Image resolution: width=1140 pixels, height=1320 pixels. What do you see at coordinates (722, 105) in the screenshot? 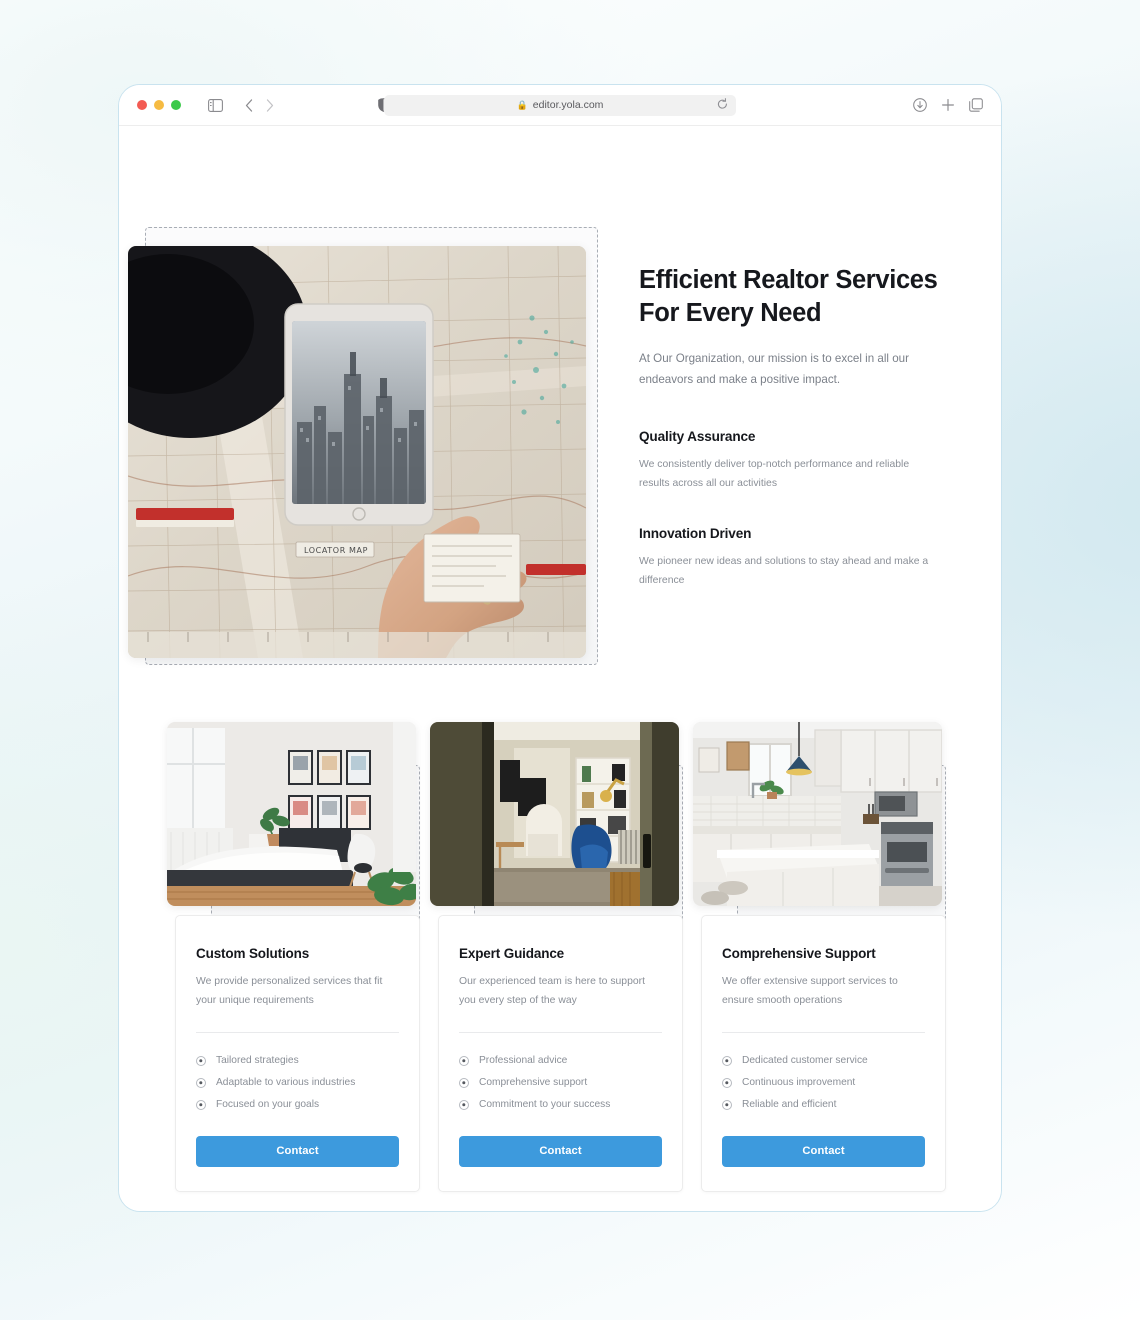
I see `reload-icon` at bounding box center [722, 105].